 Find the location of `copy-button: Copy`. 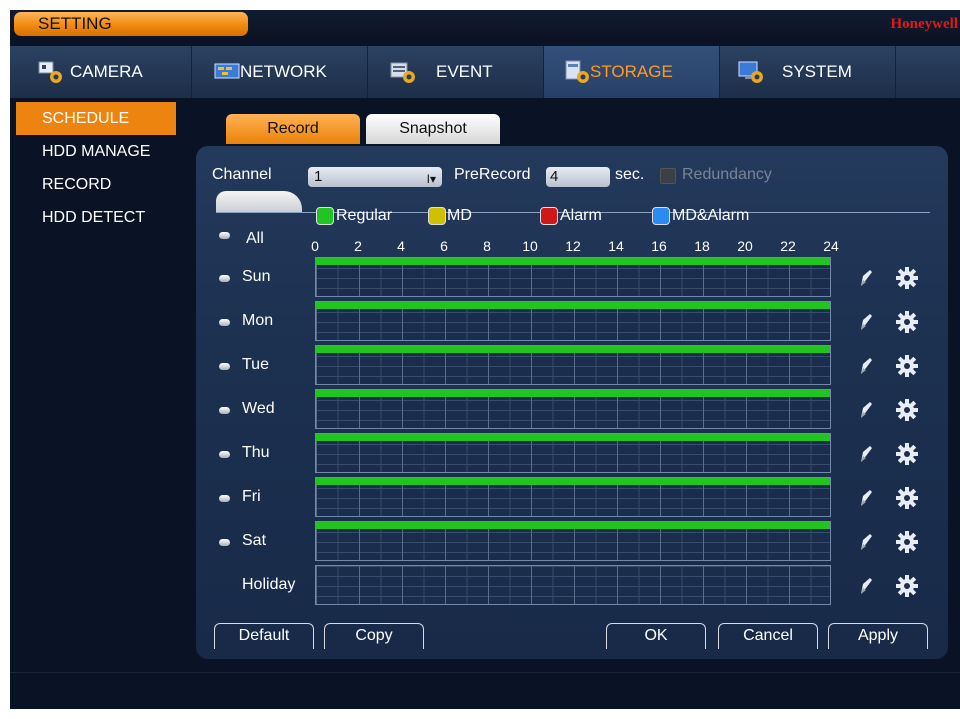

copy-button: Copy is located at coordinates (374, 636).